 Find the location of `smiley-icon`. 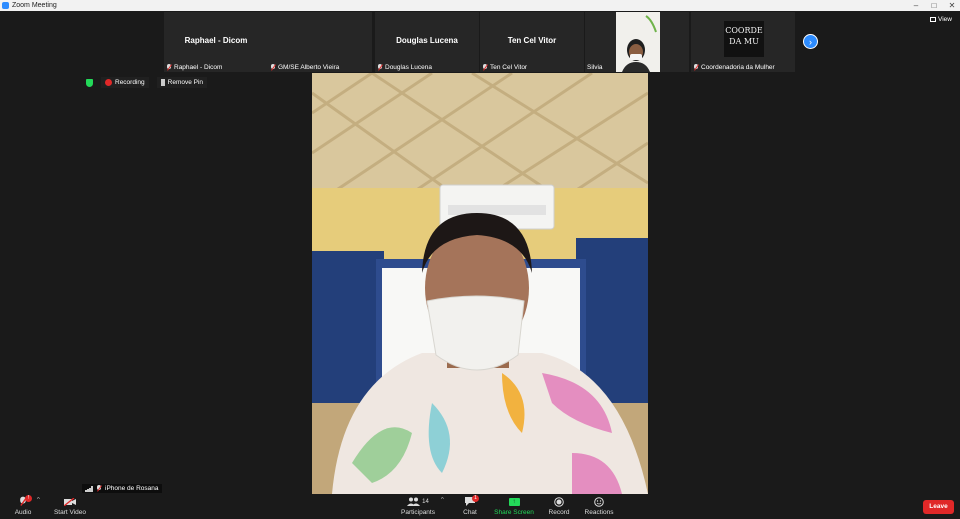

smiley-icon is located at coordinates (599, 501).